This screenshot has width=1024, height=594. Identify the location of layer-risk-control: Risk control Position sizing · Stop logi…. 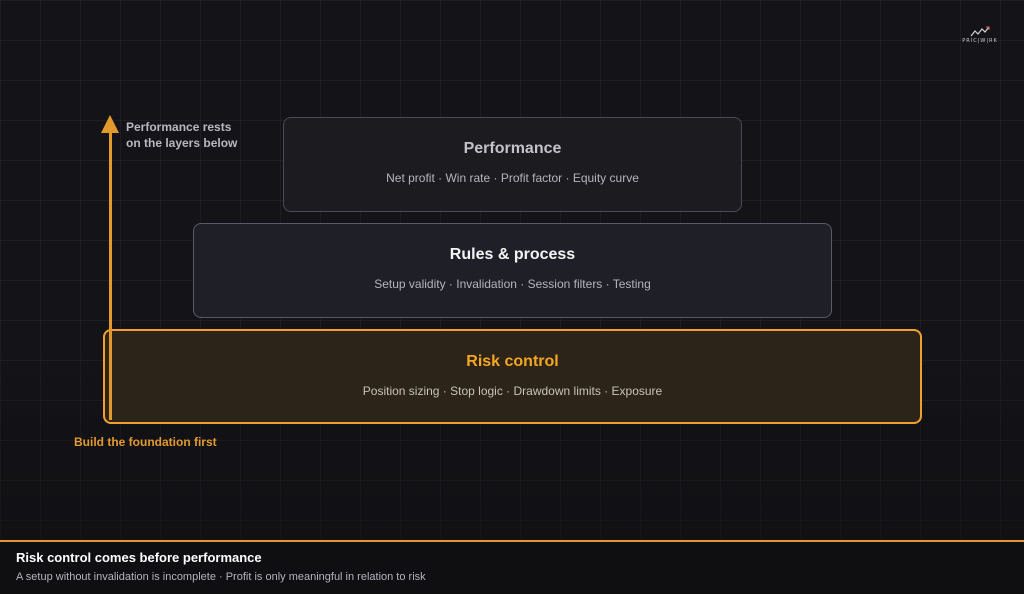
(512, 376).